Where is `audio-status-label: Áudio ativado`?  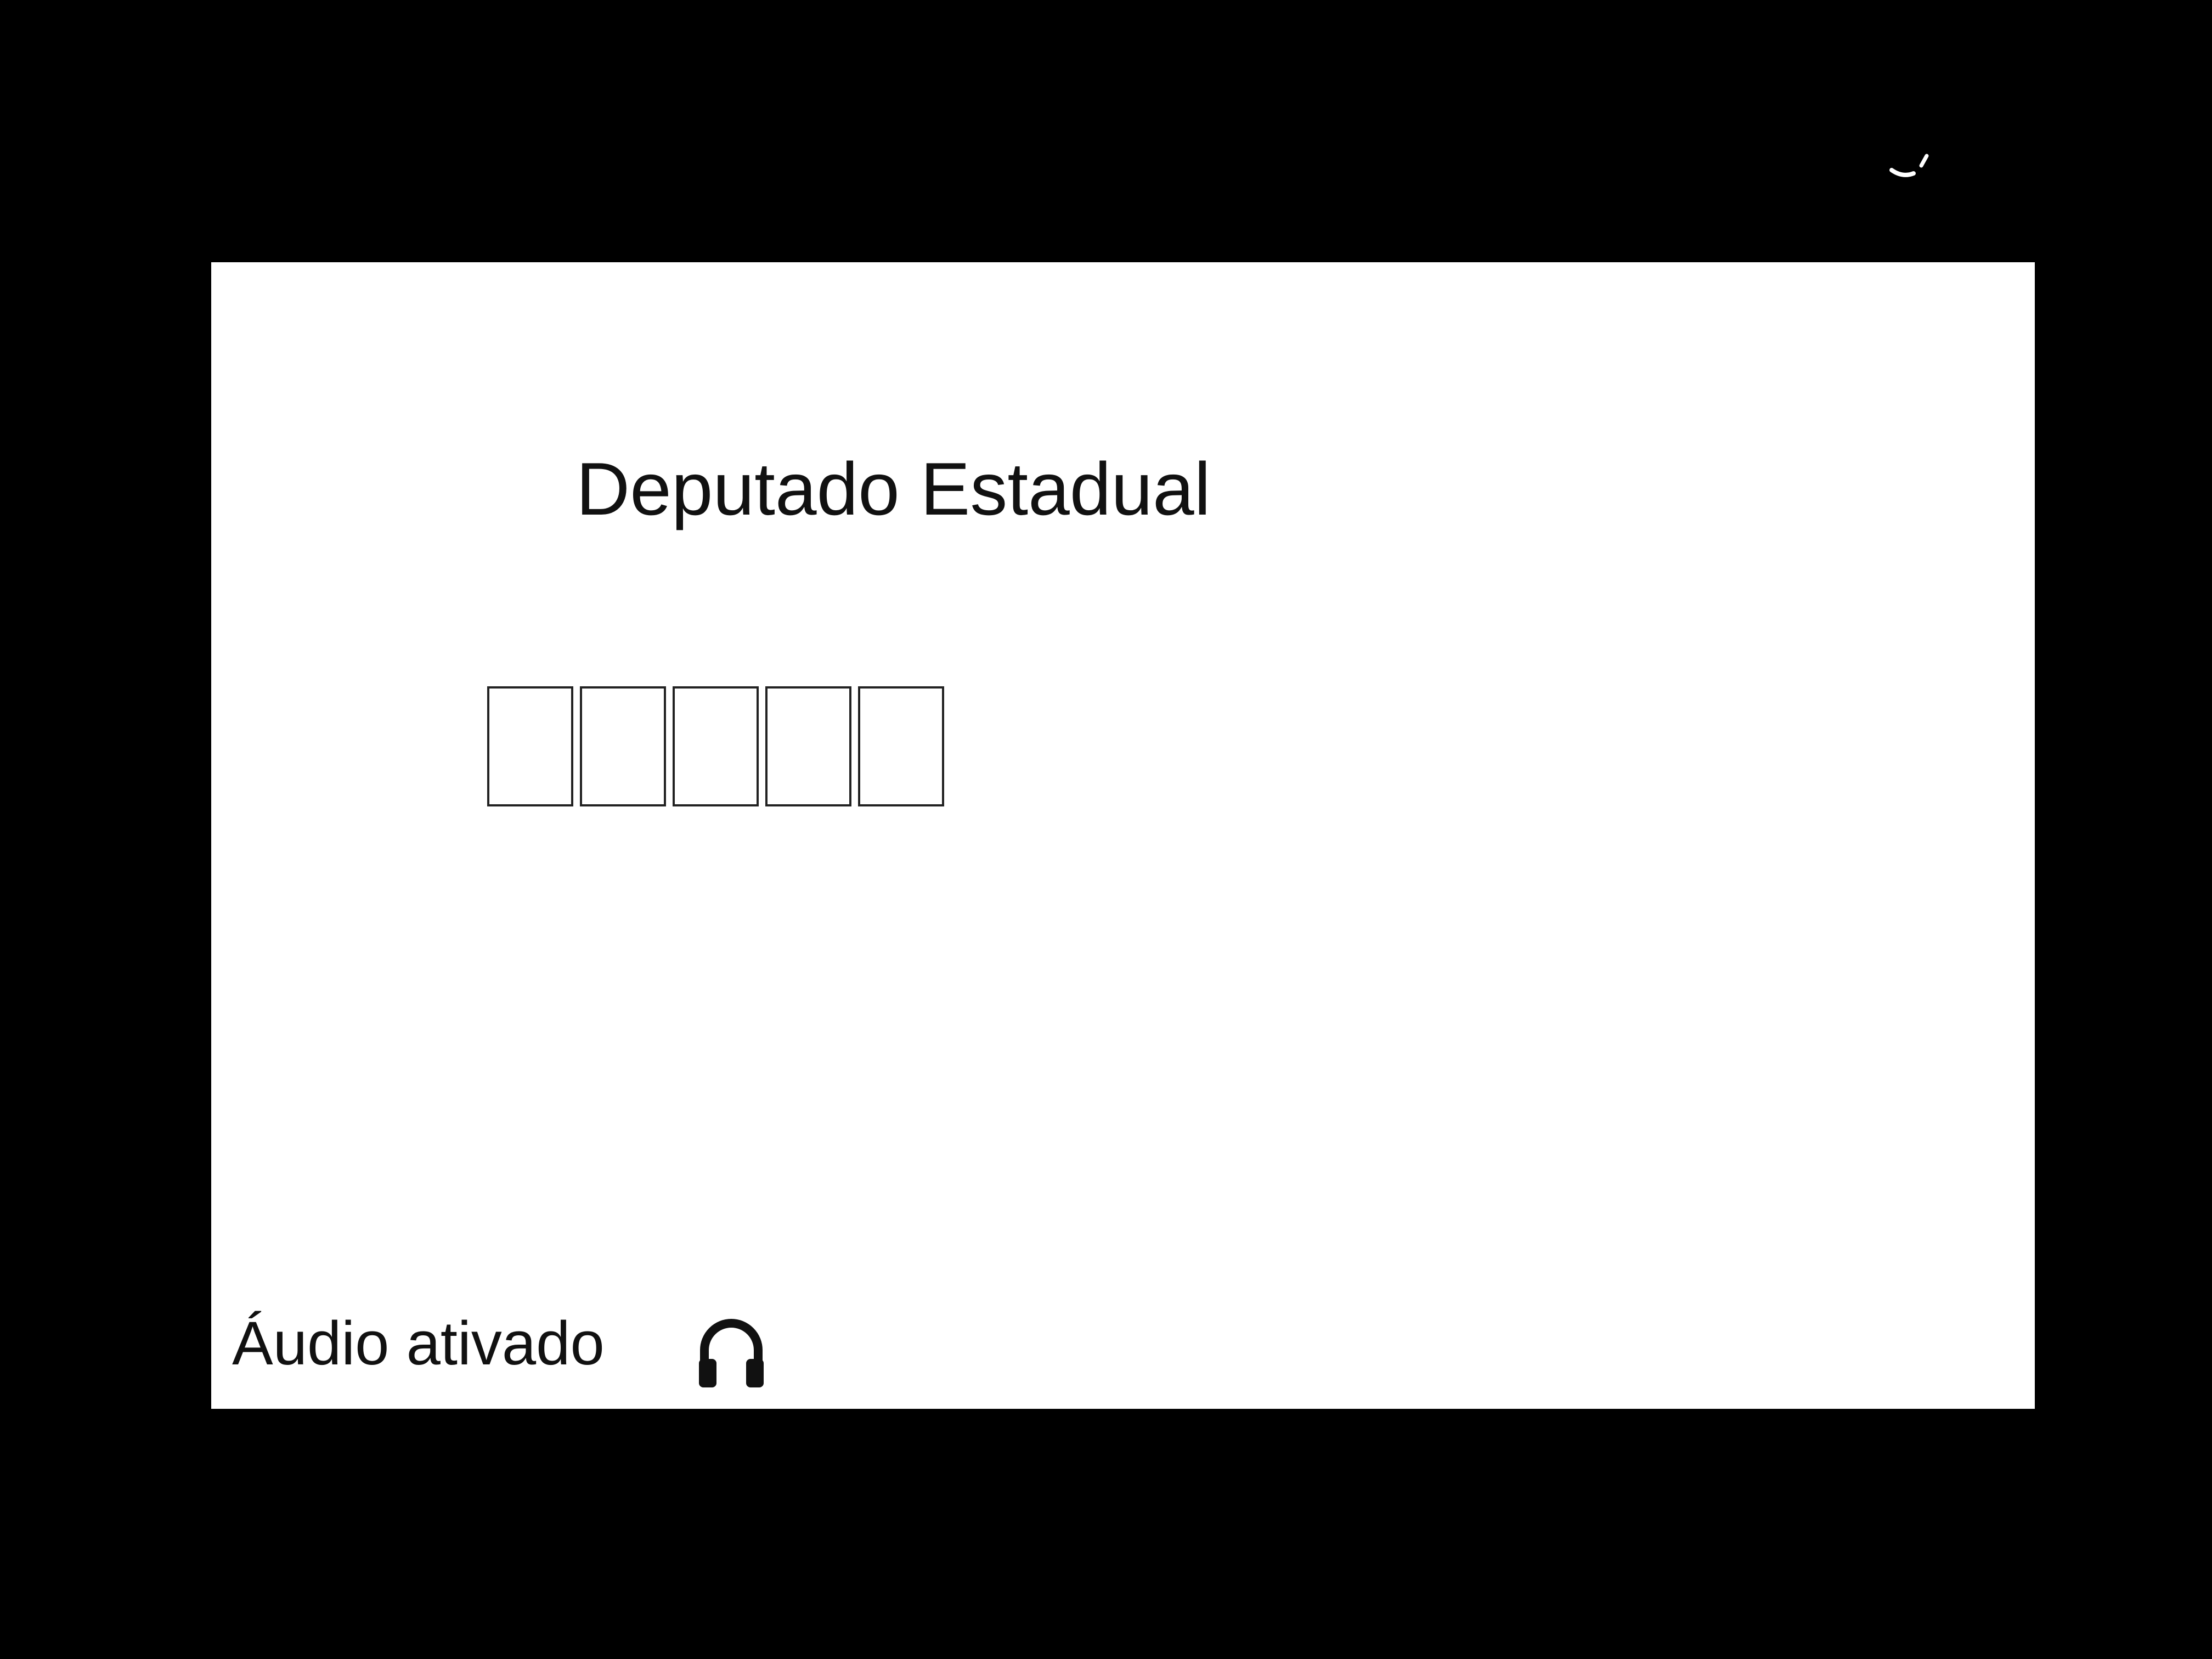 audio-status-label: Áudio ativado is located at coordinates (418, 1343).